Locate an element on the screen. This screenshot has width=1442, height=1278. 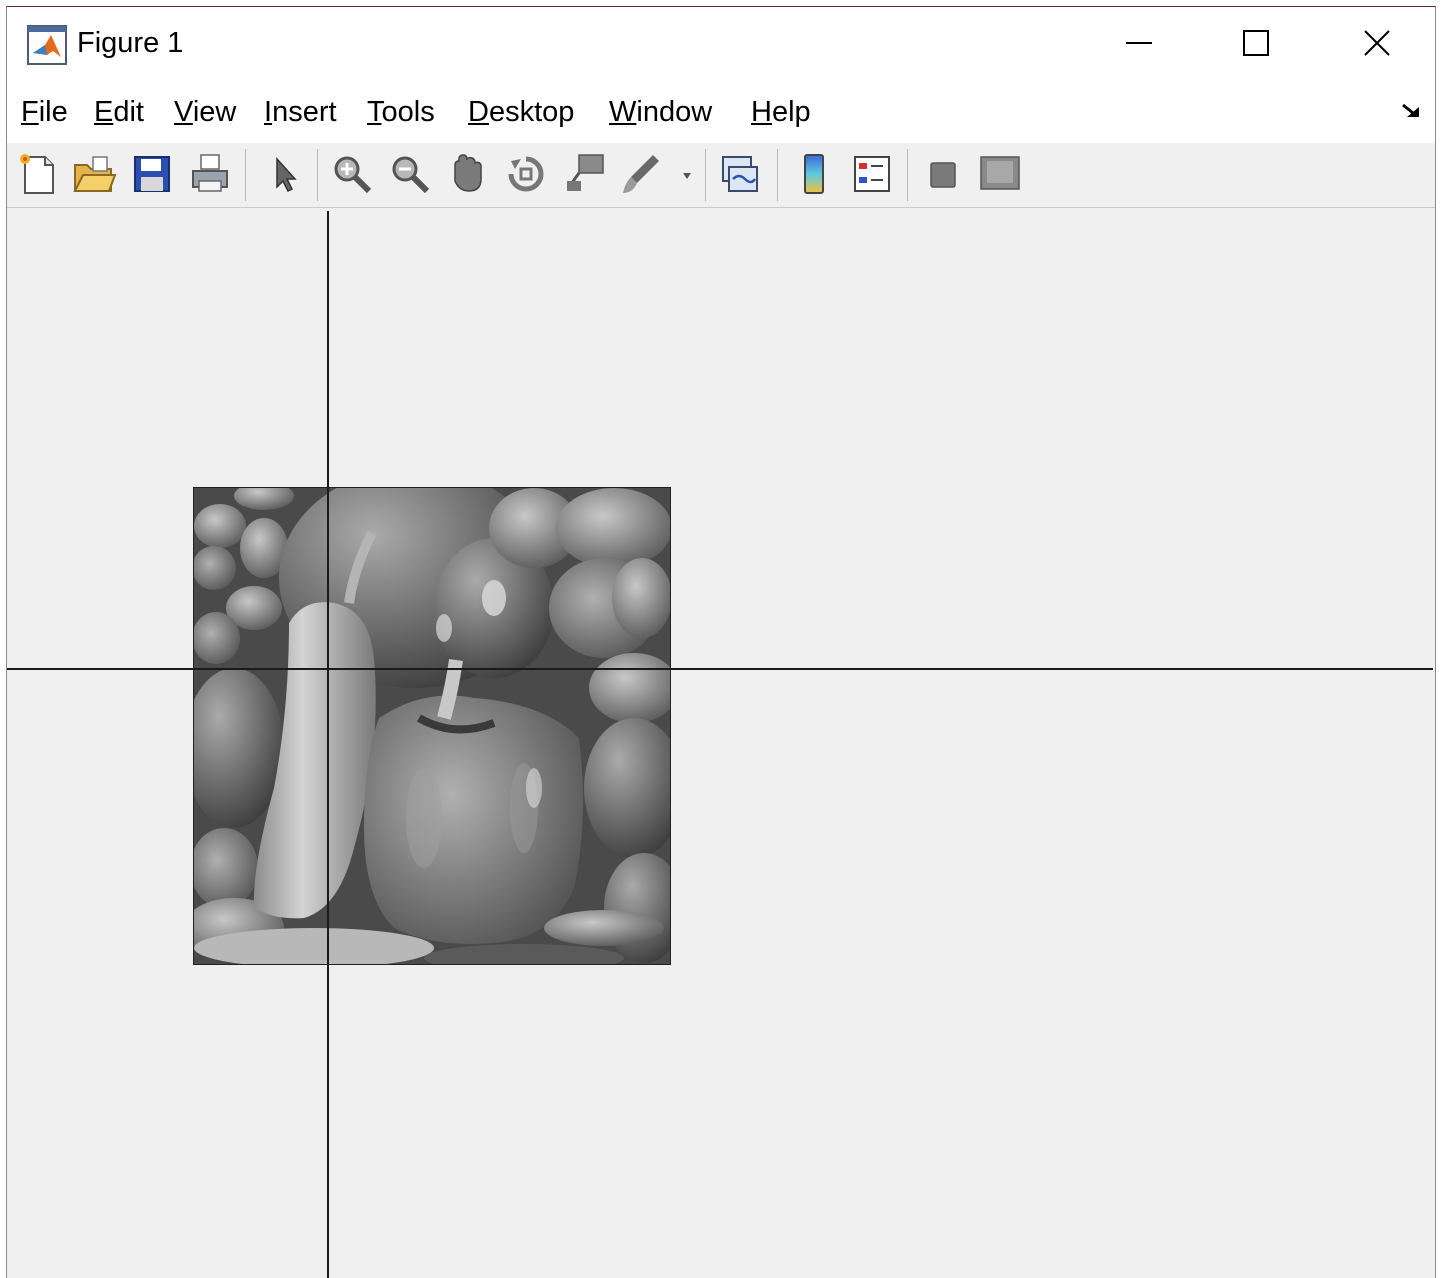
menu-desktop: Desktop is located at coordinates (521, 112).